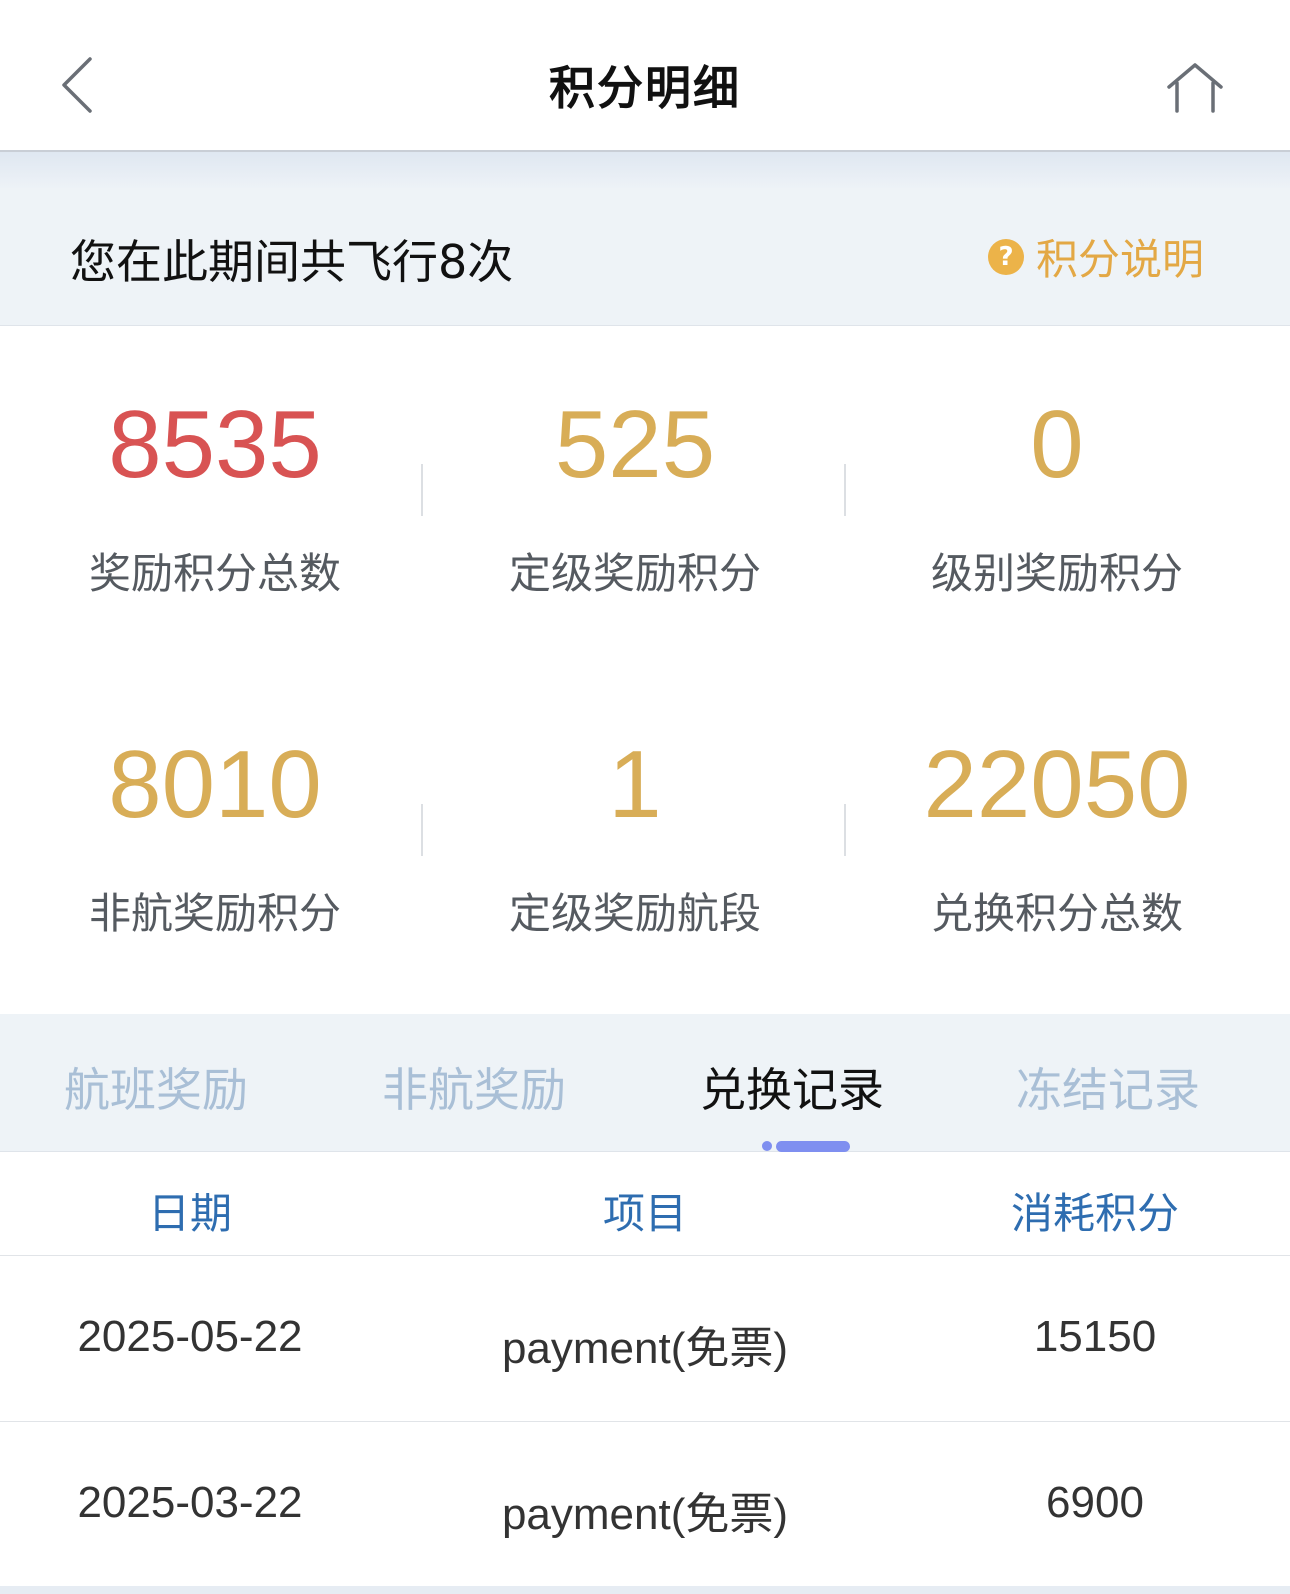 This screenshot has width=1290, height=1594. What do you see at coordinates (635, 444) in the screenshot?
I see `stat-value: 525` at bounding box center [635, 444].